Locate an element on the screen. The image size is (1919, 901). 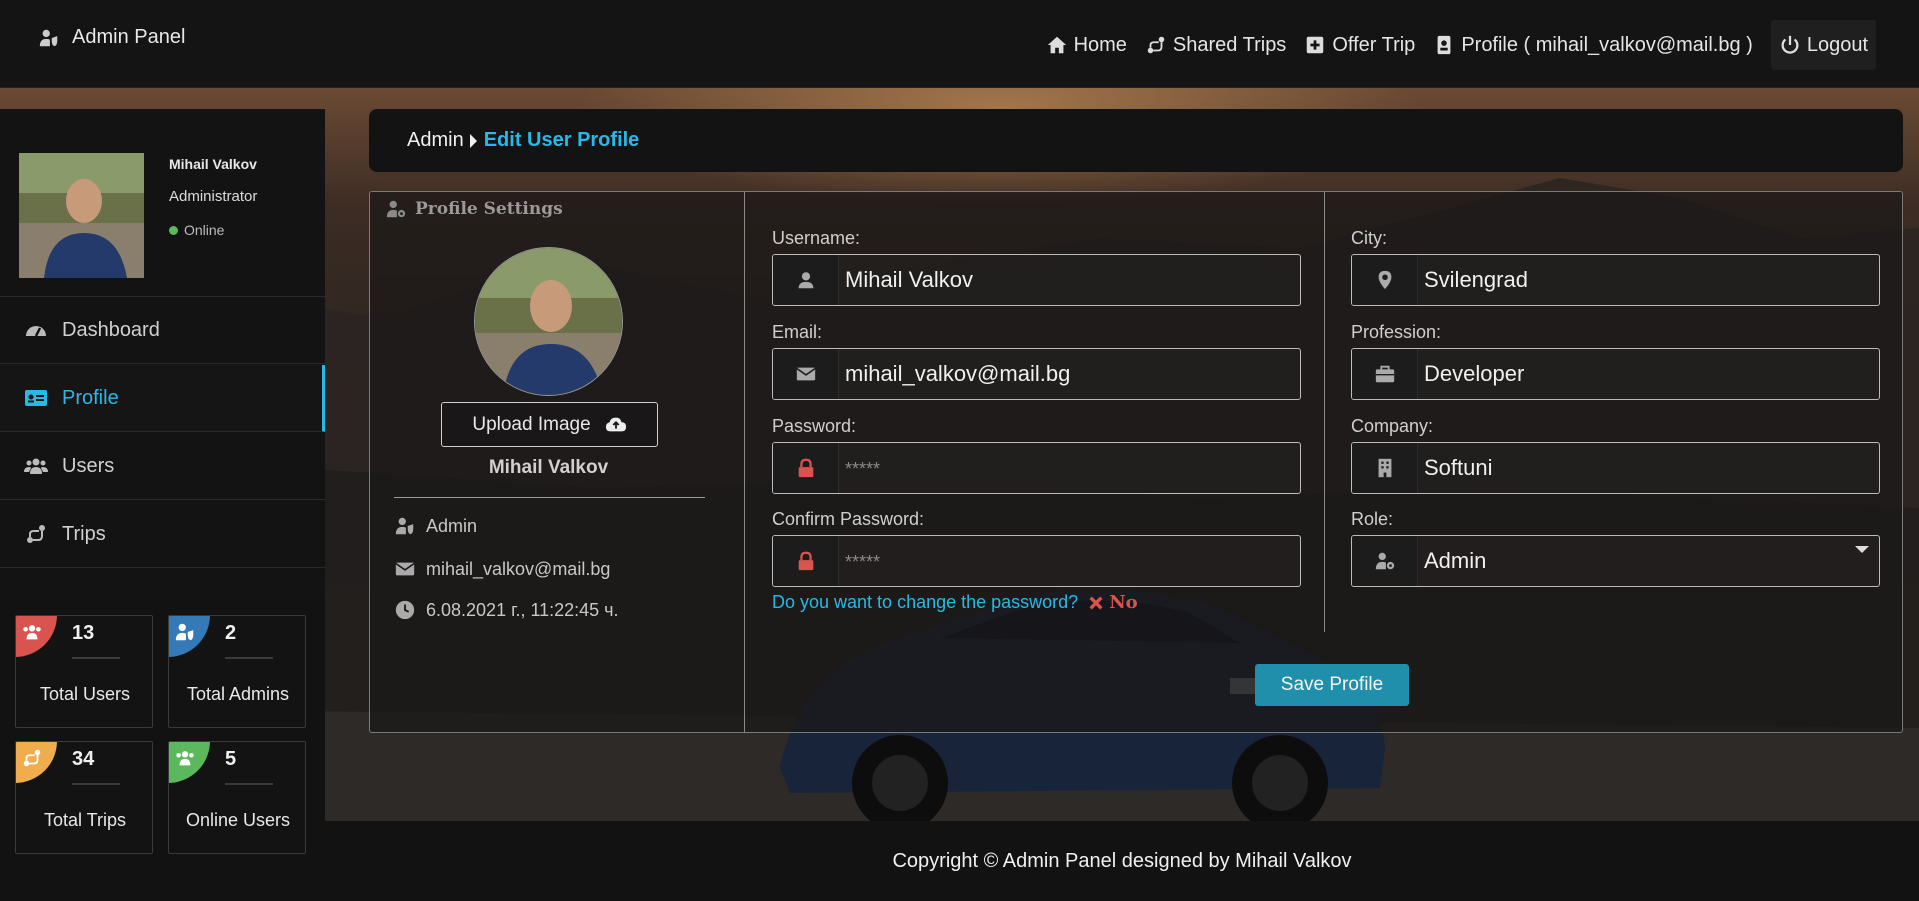
building-icon is located at coordinates (1385, 468).